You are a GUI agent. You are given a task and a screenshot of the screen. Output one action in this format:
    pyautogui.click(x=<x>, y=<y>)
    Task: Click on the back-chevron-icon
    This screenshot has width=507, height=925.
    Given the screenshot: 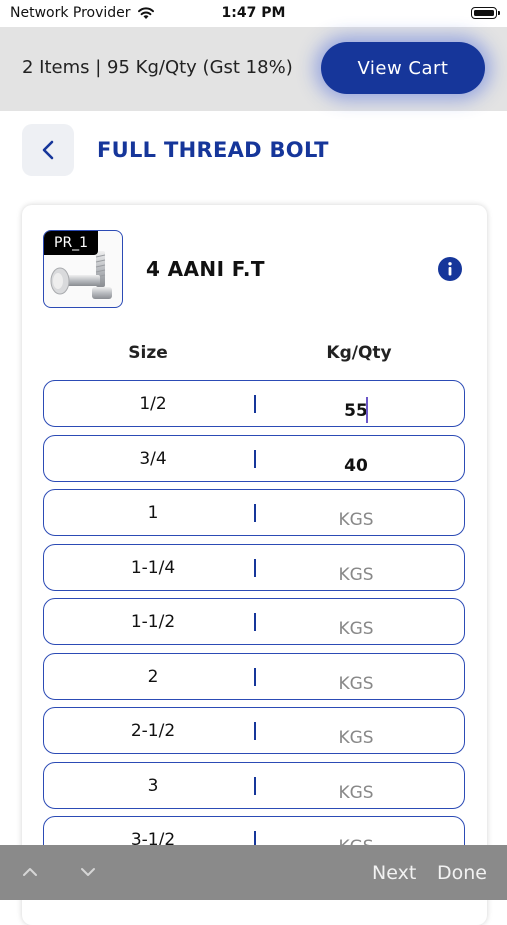 What is the action you would take?
    pyautogui.click(x=48, y=150)
    